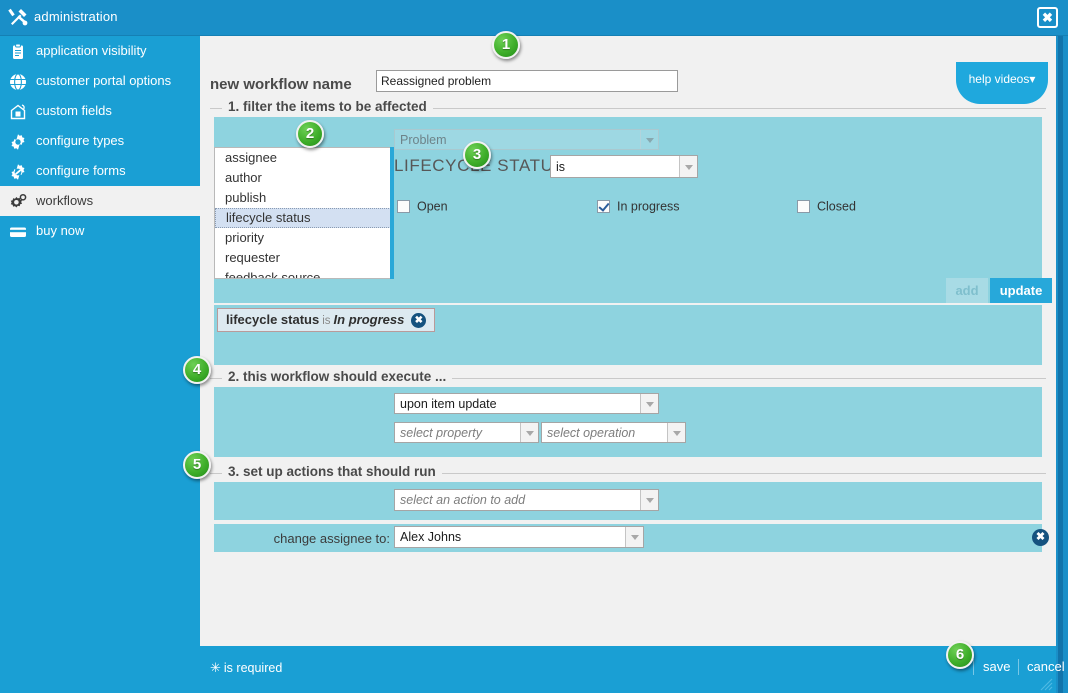 The image size is (1068, 693). Describe the element at coordinates (18, 81) in the screenshot. I see `globe-icon` at that location.